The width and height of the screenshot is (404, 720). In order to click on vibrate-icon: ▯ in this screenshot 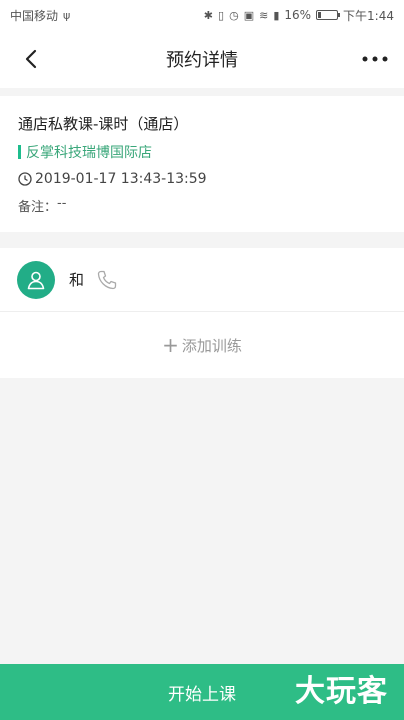, I will do `click(221, 15)`.